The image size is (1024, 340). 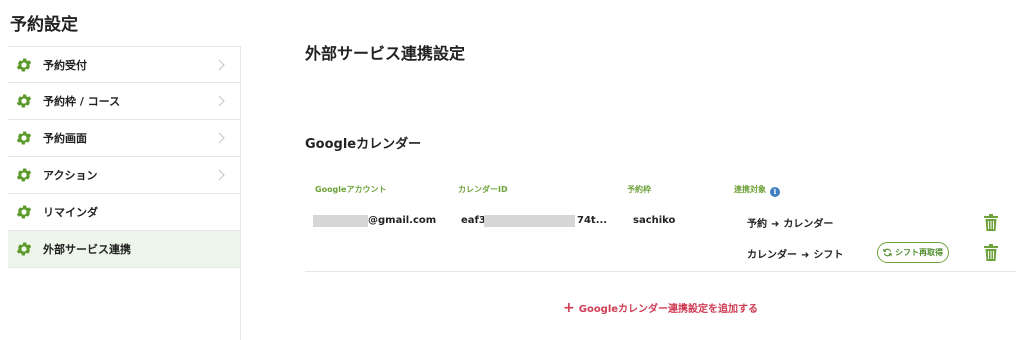 What do you see at coordinates (660, 271) in the screenshot?
I see `divider` at bounding box center [660, 271].